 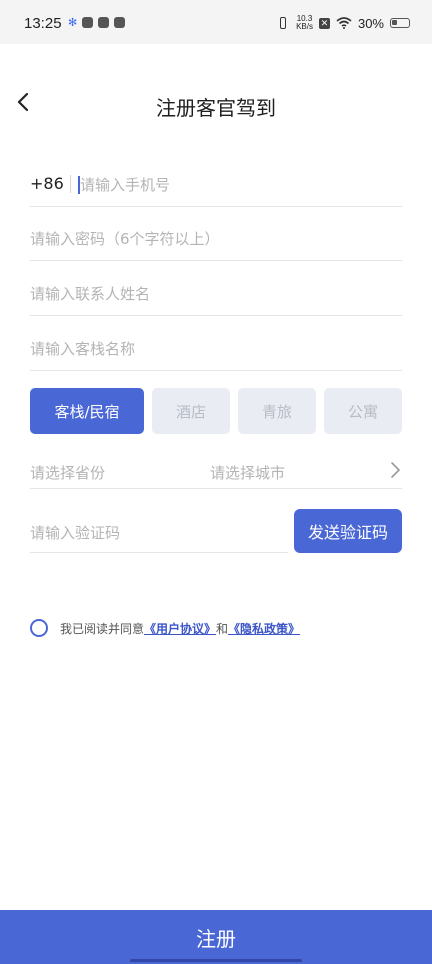 What do you see at coordinates (70, 184) in the screenshot?
I see `field-divider` at bounding box center [70, 184].